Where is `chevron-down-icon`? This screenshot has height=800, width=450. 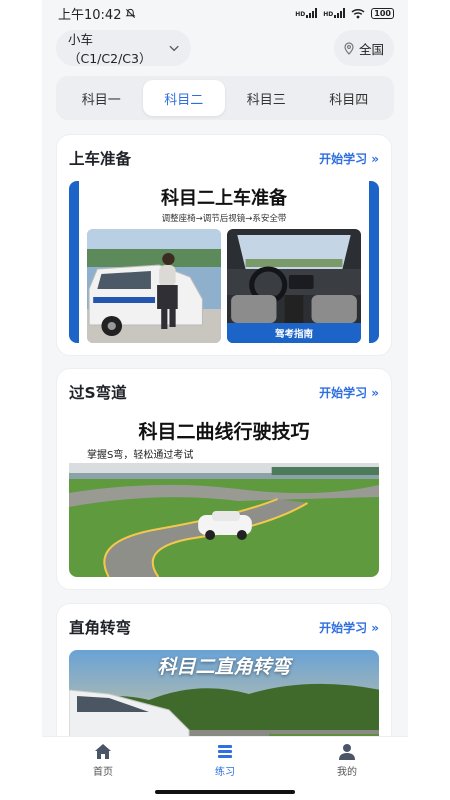 chevron-down-icon is located at coordinates (174, 48).